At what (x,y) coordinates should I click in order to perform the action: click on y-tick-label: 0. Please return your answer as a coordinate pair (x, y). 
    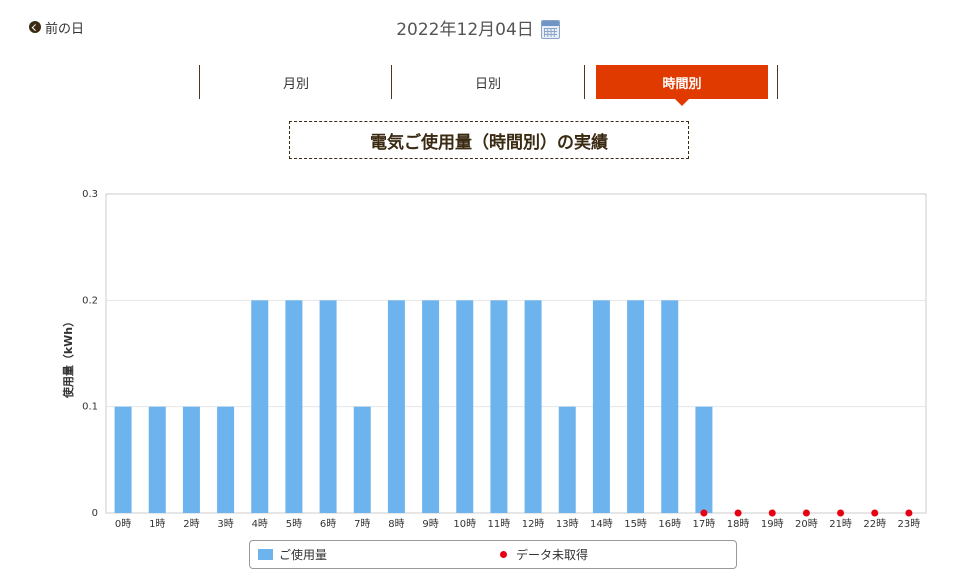
    Looking at the image, I should click on (95, 513).